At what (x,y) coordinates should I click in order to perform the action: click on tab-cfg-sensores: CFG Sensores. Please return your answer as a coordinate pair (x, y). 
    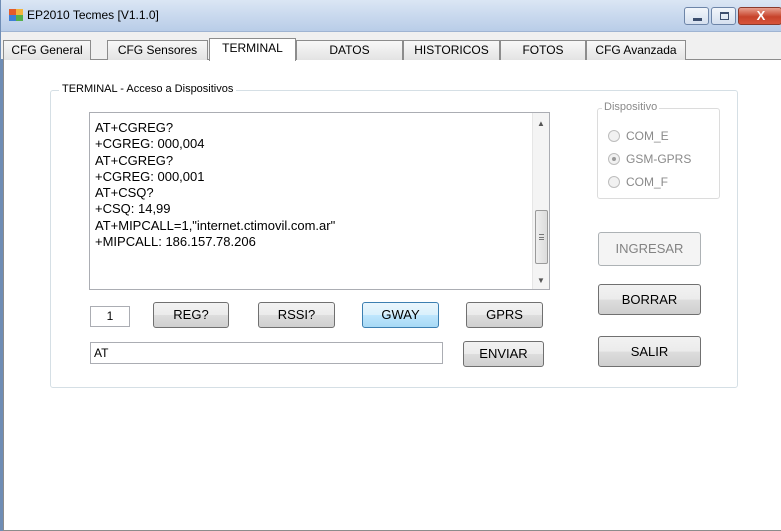
    Looking at the image, I should click on (157, 50).